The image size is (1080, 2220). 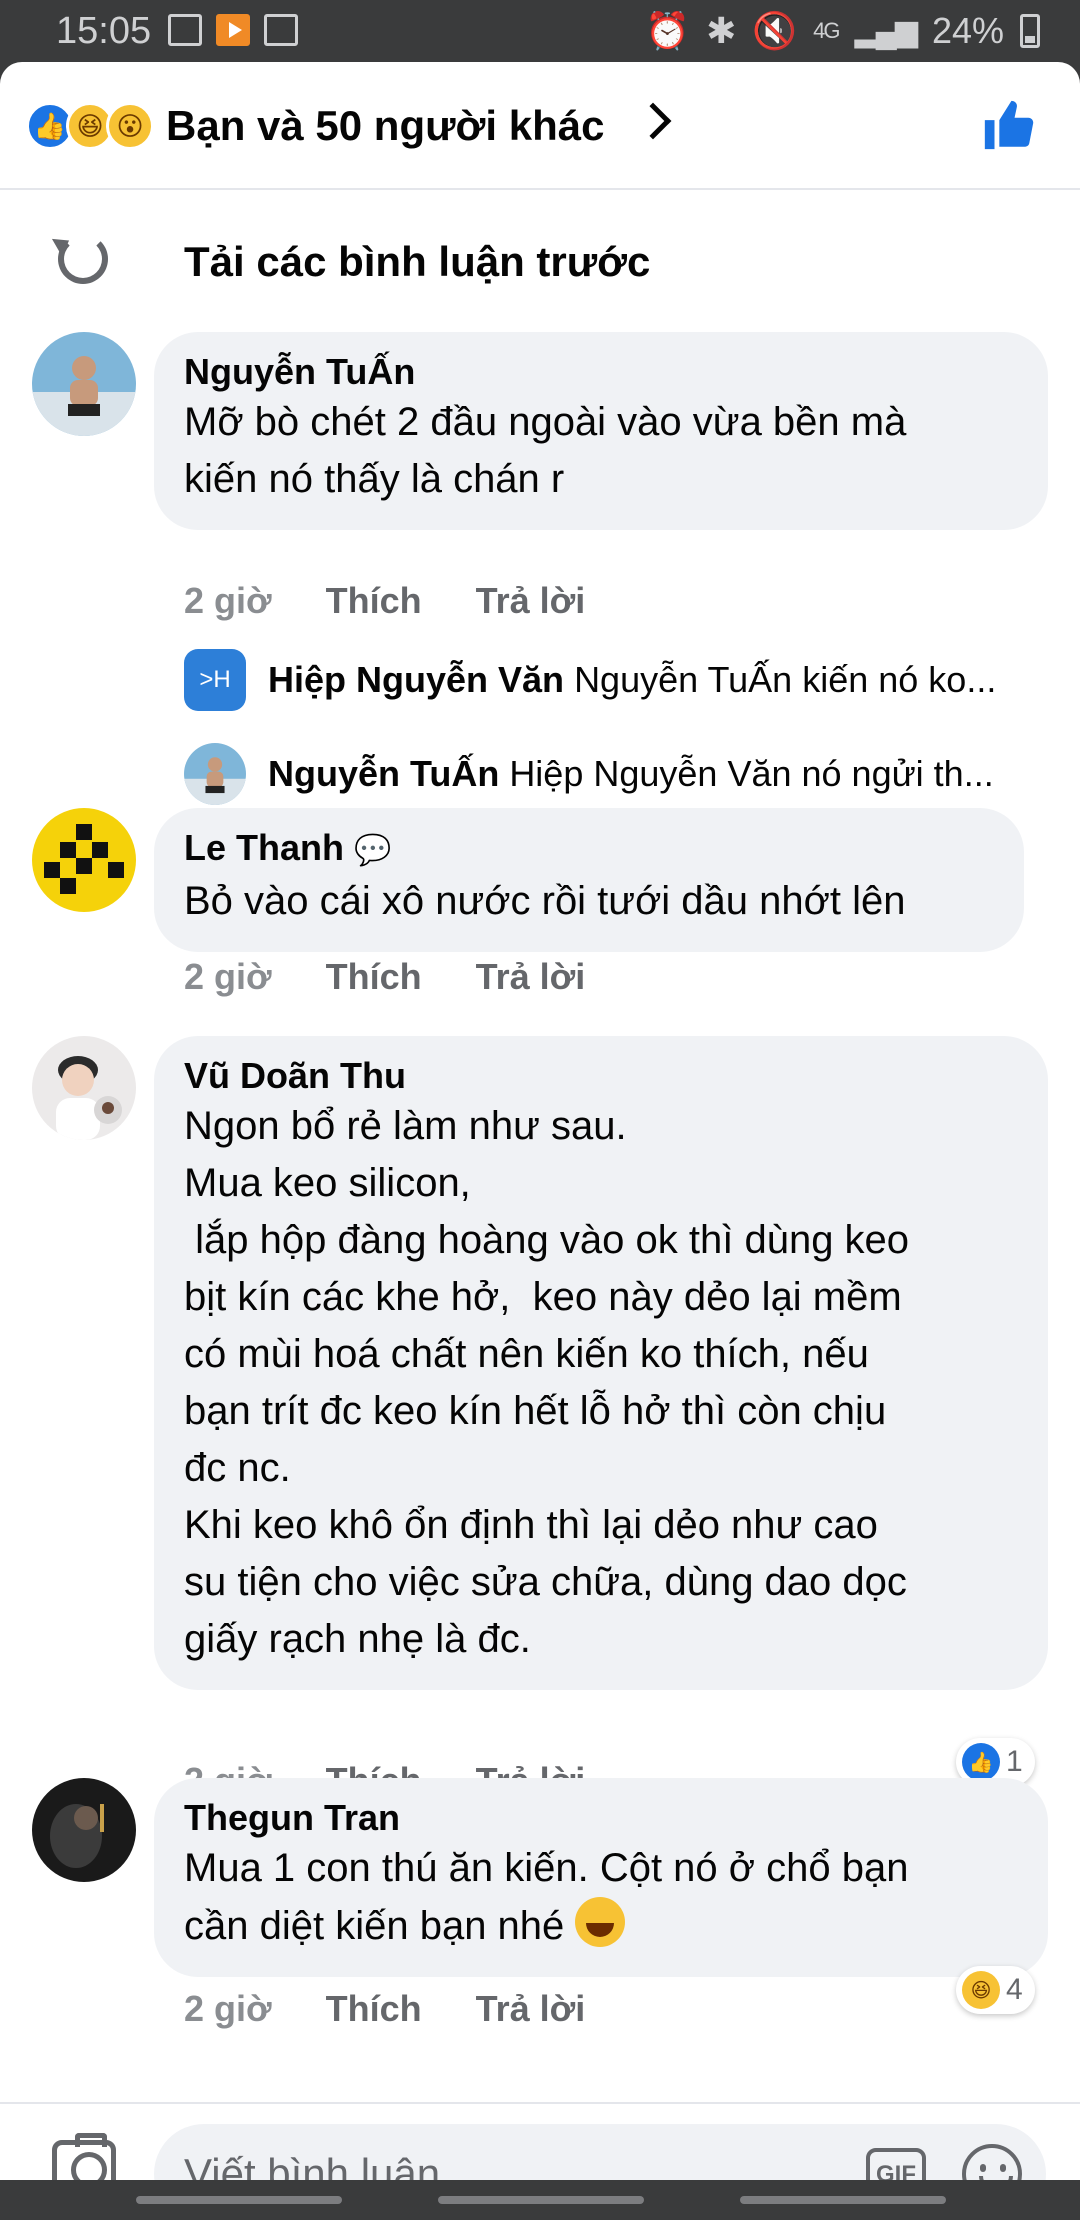 What do you see at coordinates (383, 773) in the screenshot?
I see `reply-author: Nguyễn TuẤn` at bounding box center [383, 773].